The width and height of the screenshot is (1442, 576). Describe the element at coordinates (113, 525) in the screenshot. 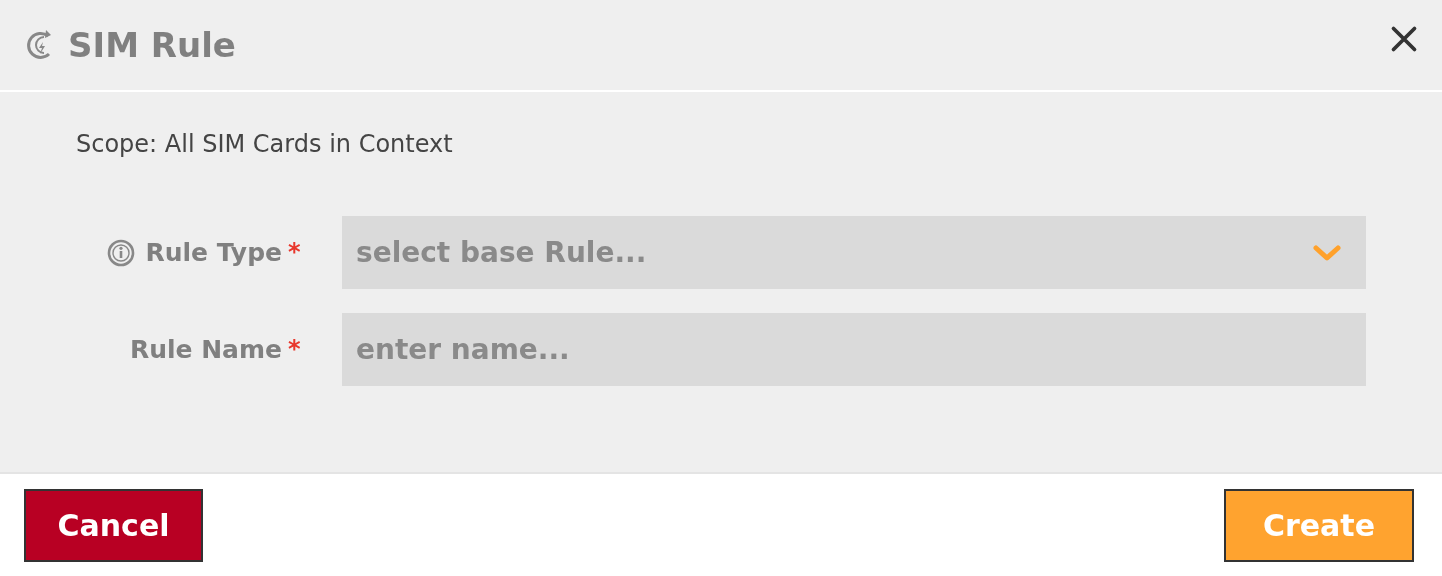

I see `cancel-button: Cancel` at that location.